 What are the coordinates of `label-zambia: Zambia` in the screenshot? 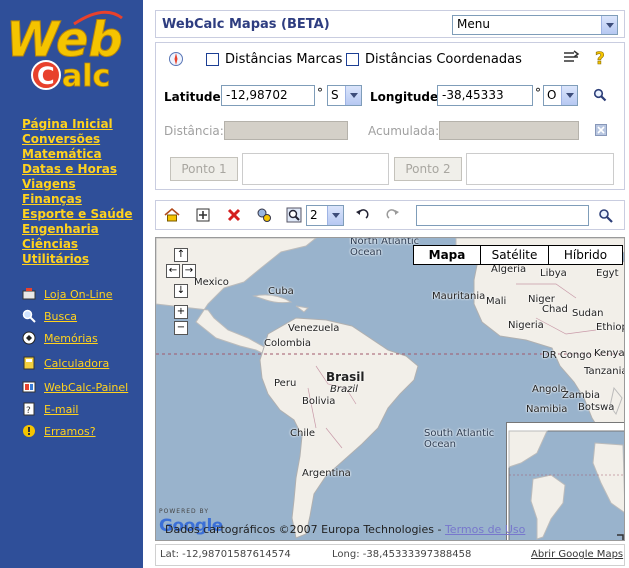 It's located at (581, 395).